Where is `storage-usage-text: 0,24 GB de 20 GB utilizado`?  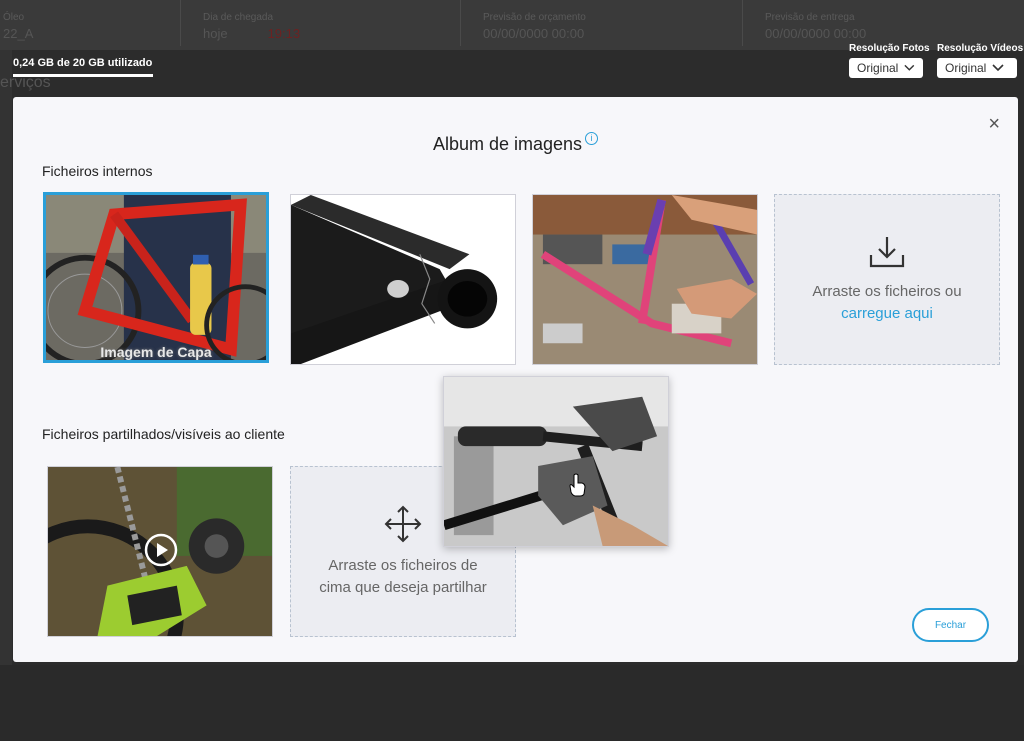 storage-usage-text: 0,24 GB de 20 GB utilizado is located at coordinates (83, 63).